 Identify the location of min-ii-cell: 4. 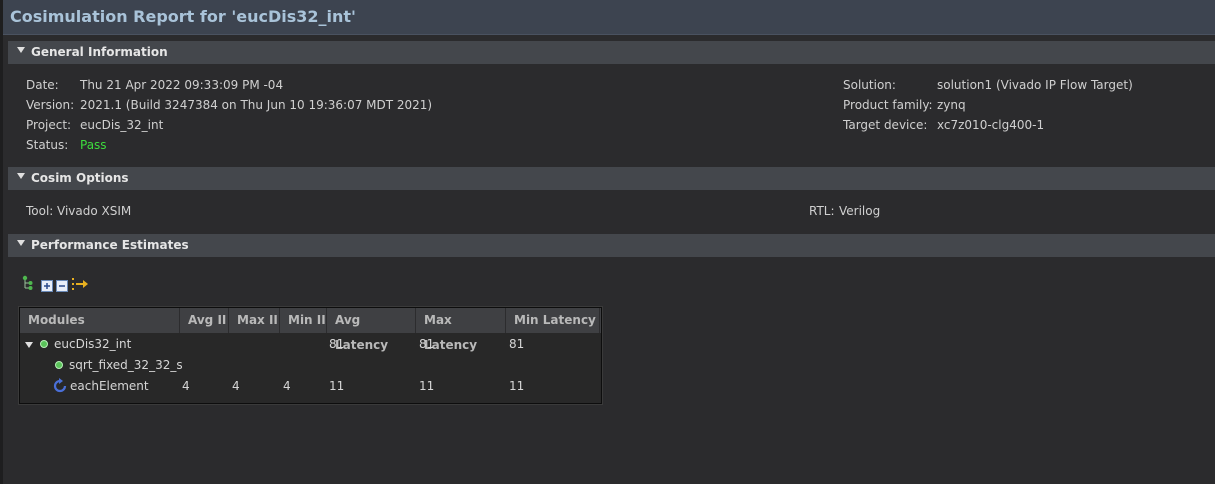
(287, 386).